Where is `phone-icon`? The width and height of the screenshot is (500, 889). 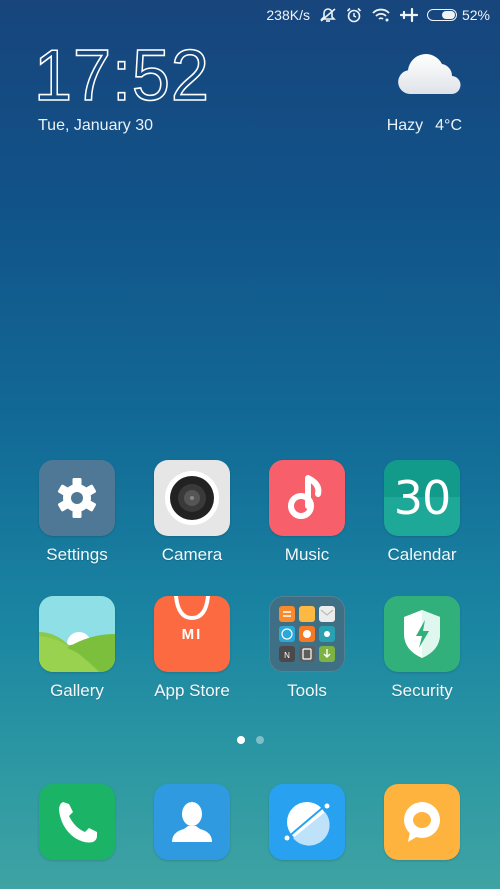 phone-icon is located at coordinates (77, 822).